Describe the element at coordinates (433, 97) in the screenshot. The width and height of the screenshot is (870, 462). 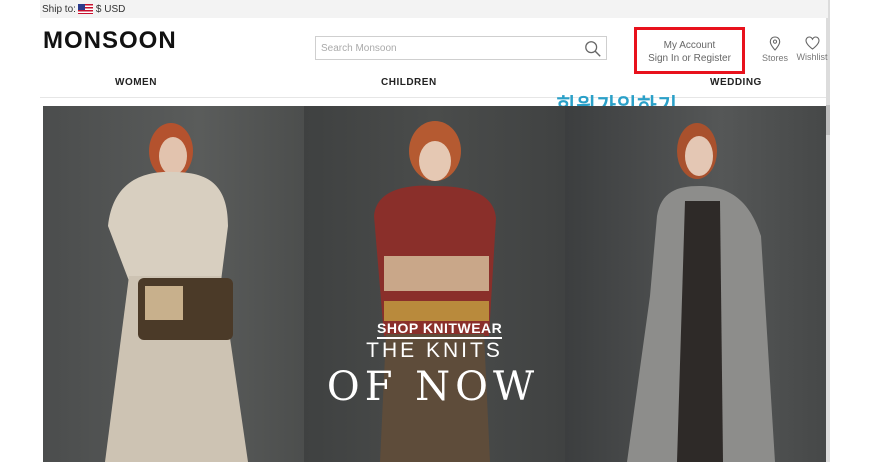
I see `nav-divider` at that location.